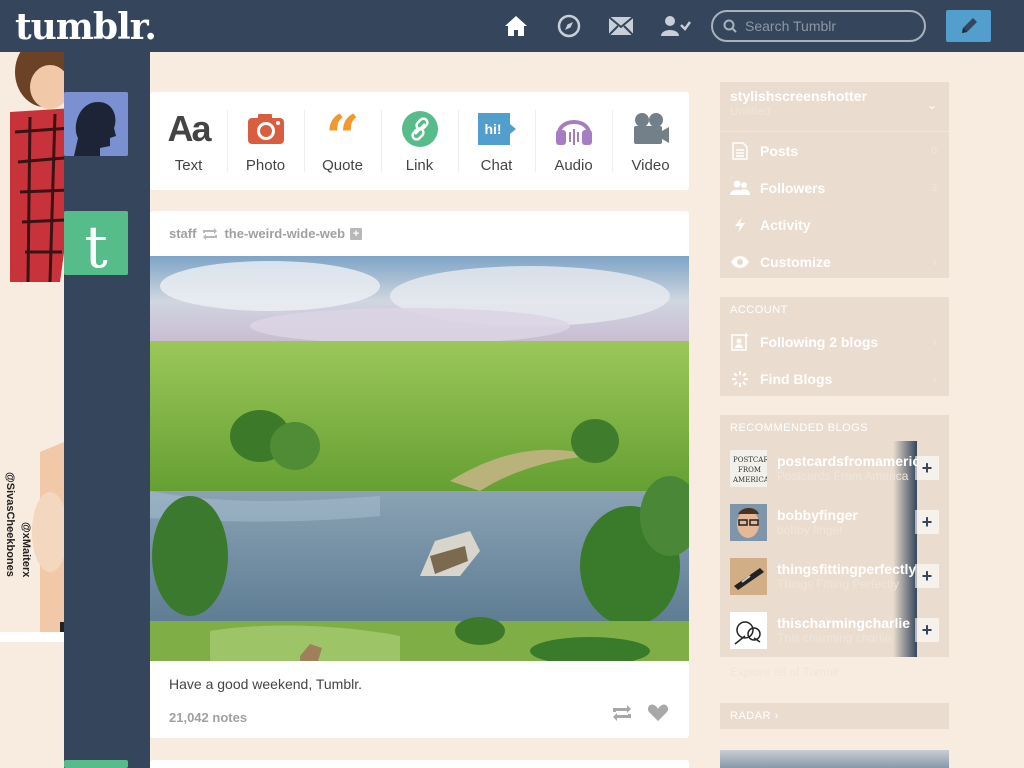 Image resolution: width=1024 pixels, height=768 pixels. What do you see at coordinates (740, 225) in the screenshot?
I see `lightning-icon` at bounding box center [740, 225].